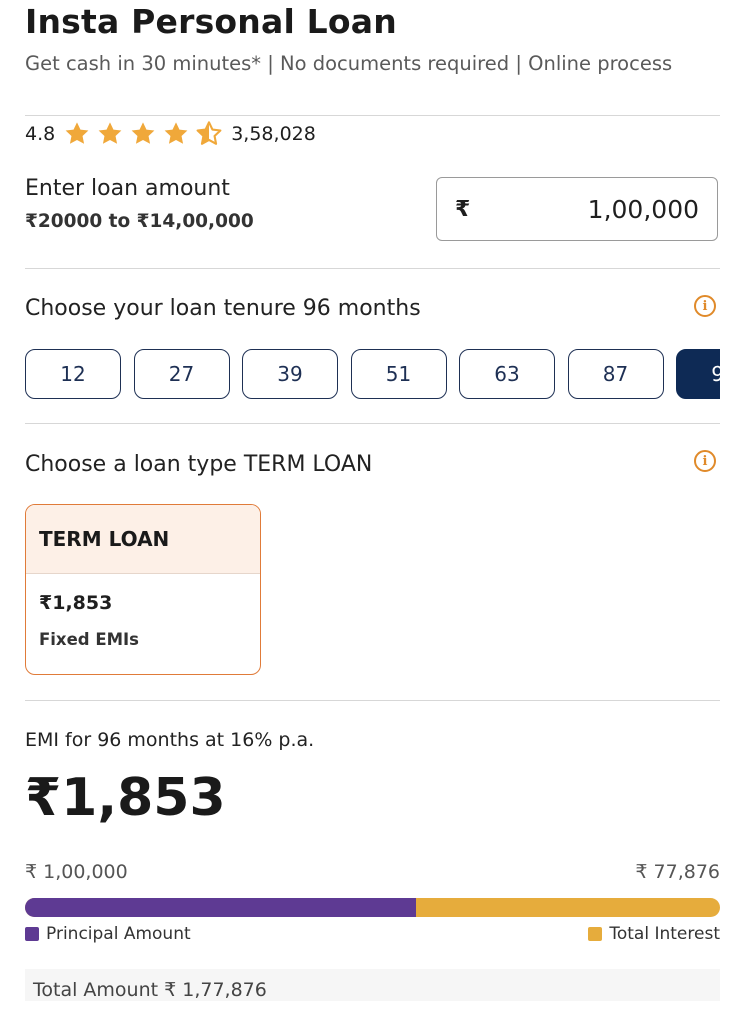  I want to click on interest-legend: Total Interest, so click(654, 934).